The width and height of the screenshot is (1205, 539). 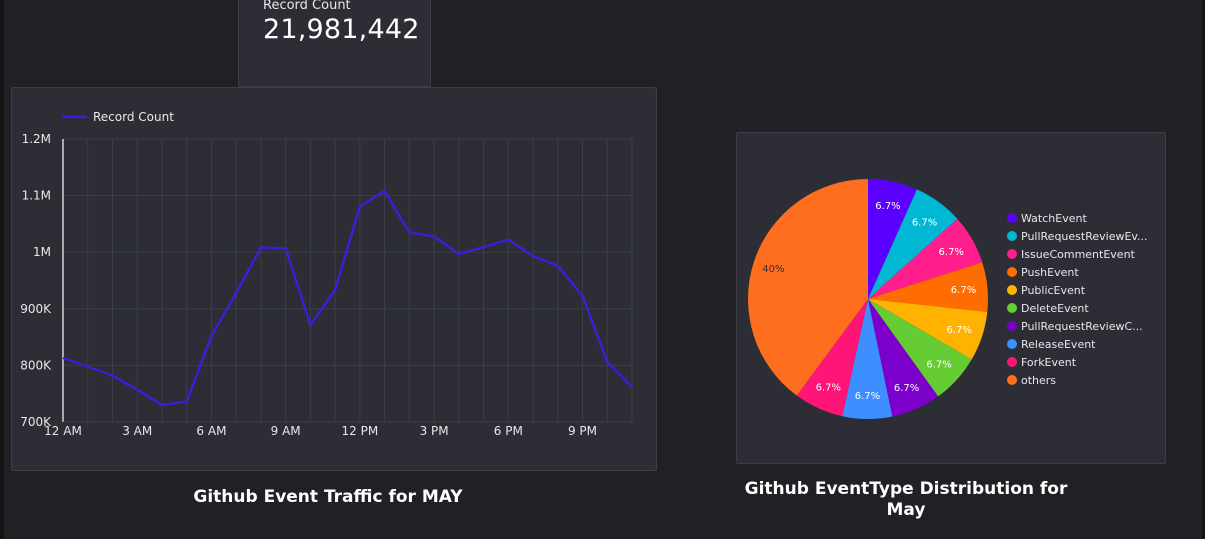 I want to click on record-count-scorecard: Record Count 21,981,442, so click(x=334, y=43).